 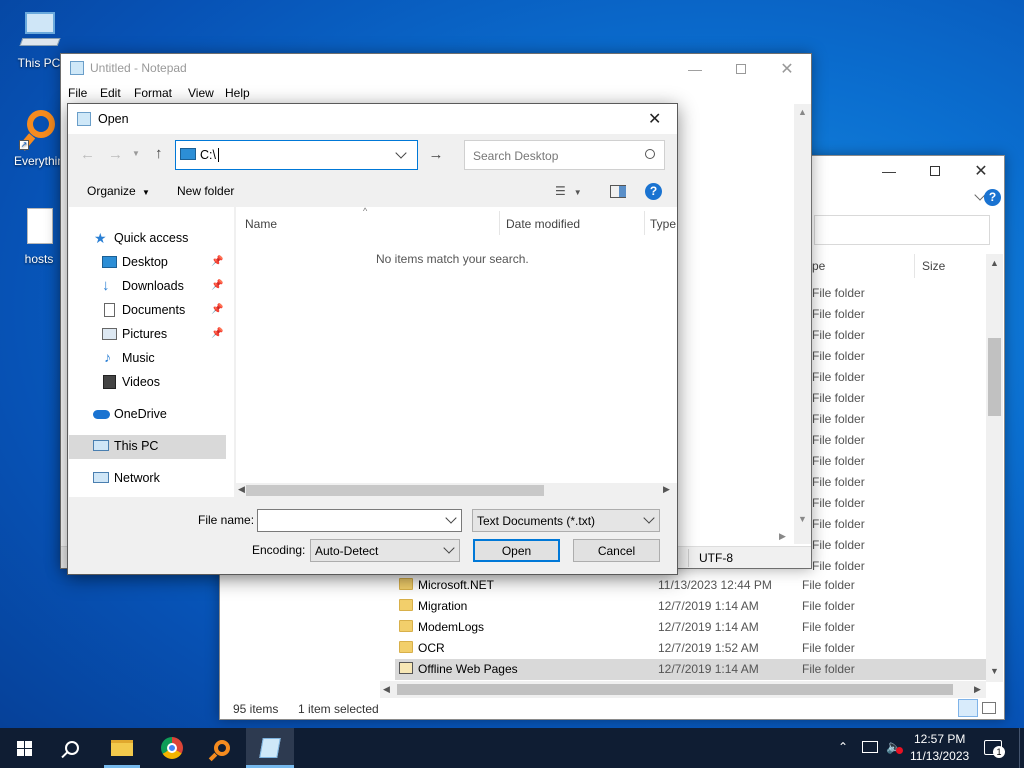 I want to click on menu-file: File, so click(x=77, y=93).